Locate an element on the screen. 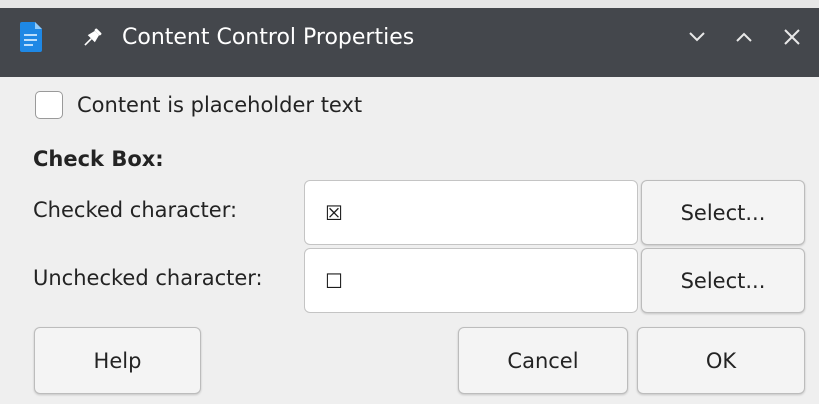  help-button: Help is located at coordinates (117, 360).